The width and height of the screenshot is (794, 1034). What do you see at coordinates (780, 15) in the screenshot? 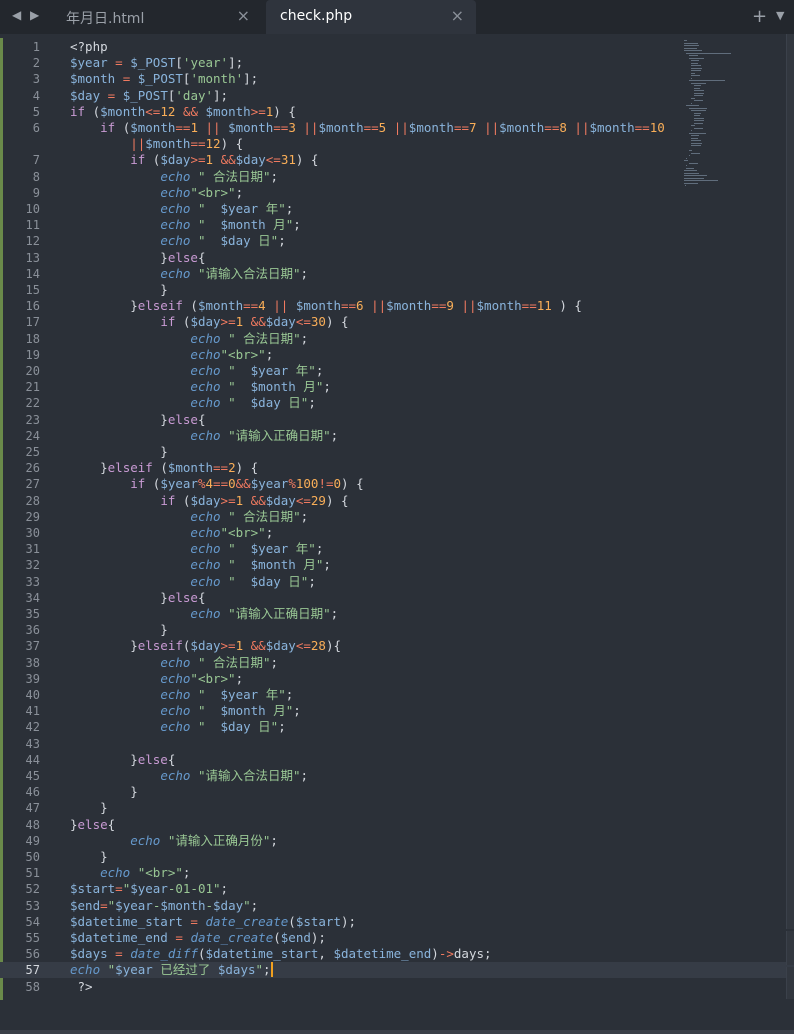
I see `tab-menu-icon: ▼` at bounding box center [780, 15].